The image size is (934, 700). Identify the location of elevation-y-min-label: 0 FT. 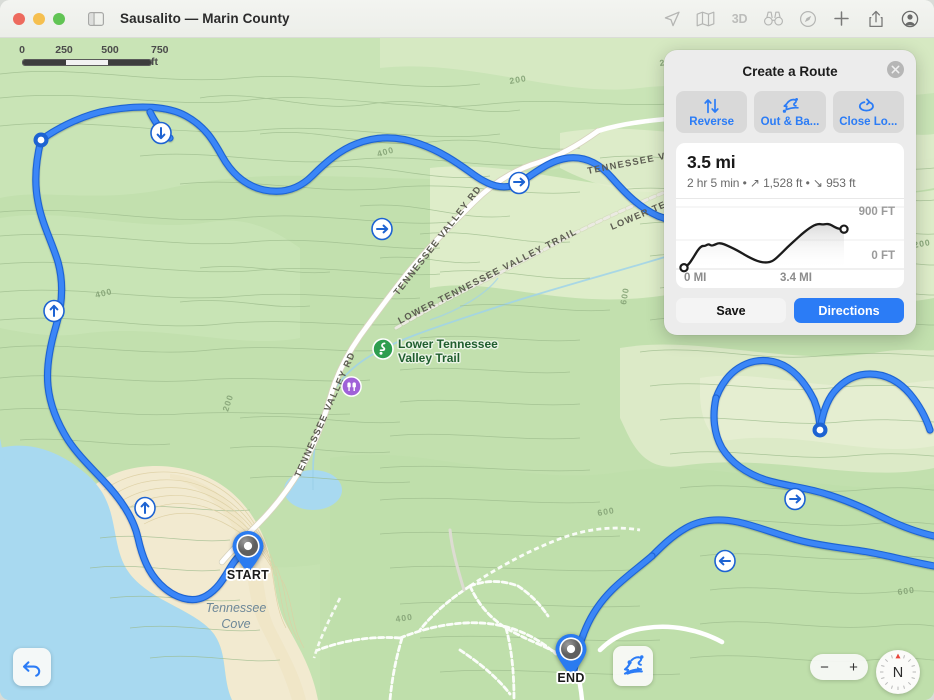
(883, 256).